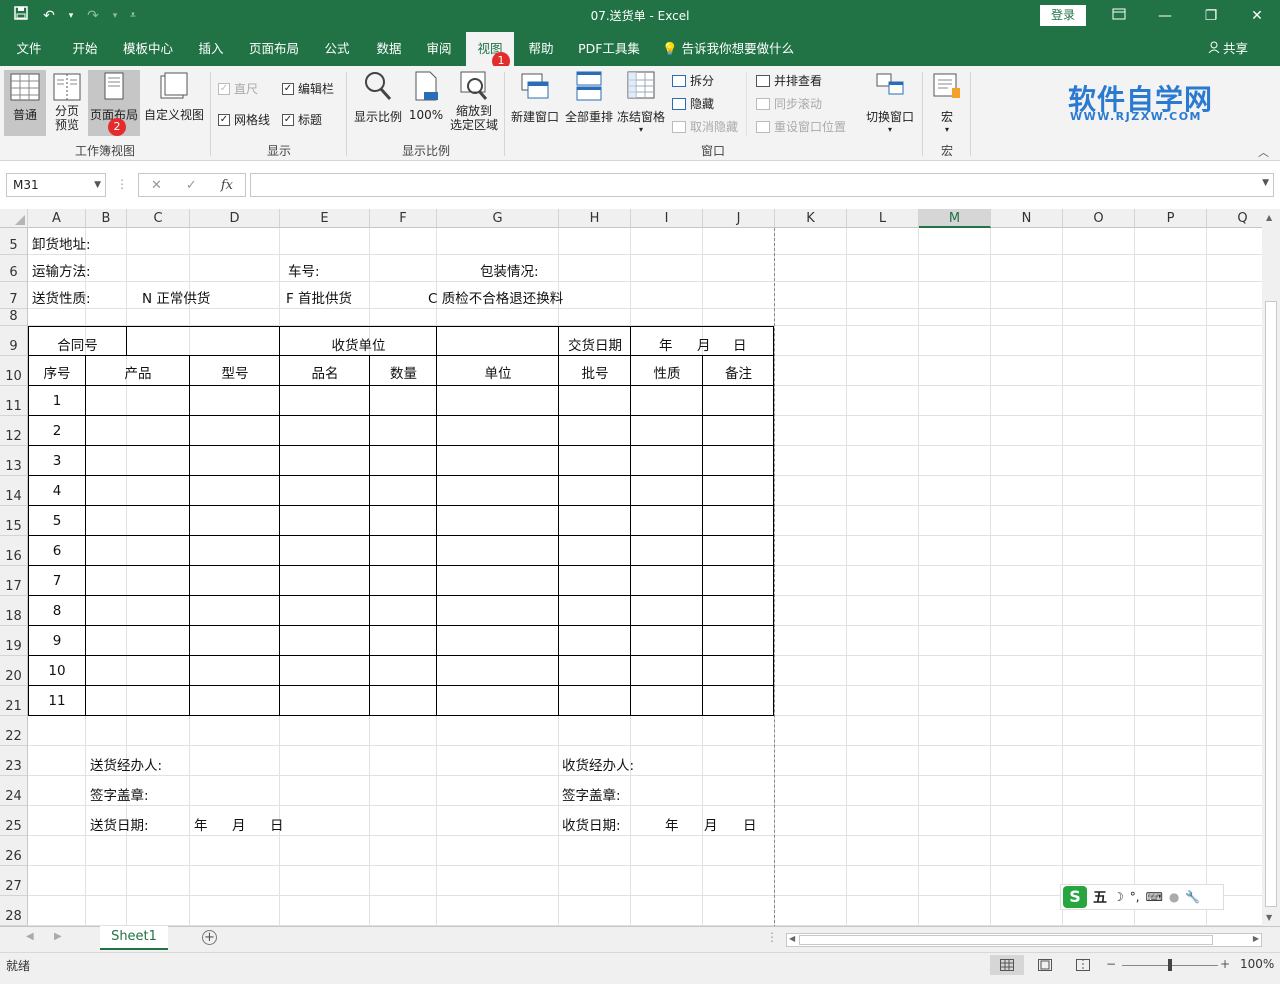  I want to click on row-header-7: 7, so click(14, 295).